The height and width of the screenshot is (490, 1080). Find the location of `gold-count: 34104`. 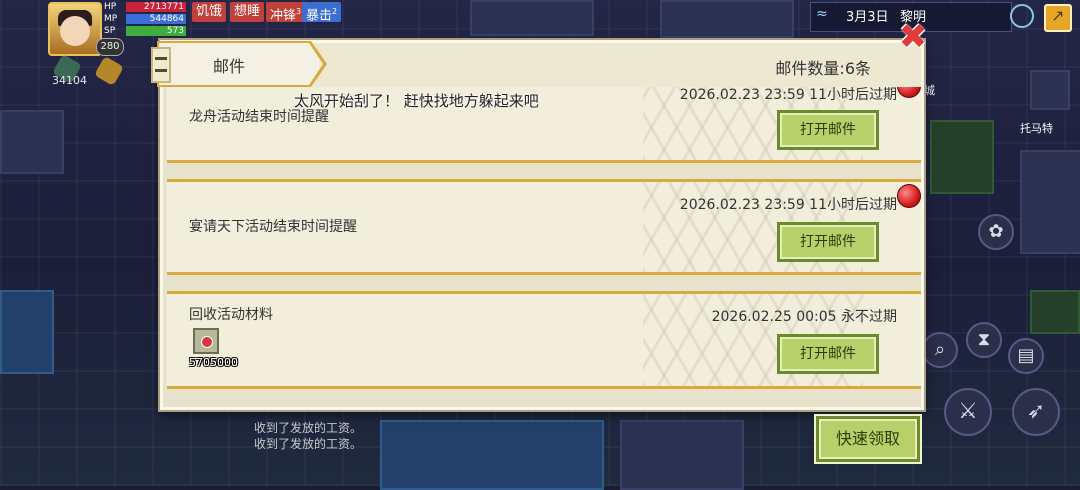

gold-count: 34104 is located at coordinates (69, 80).